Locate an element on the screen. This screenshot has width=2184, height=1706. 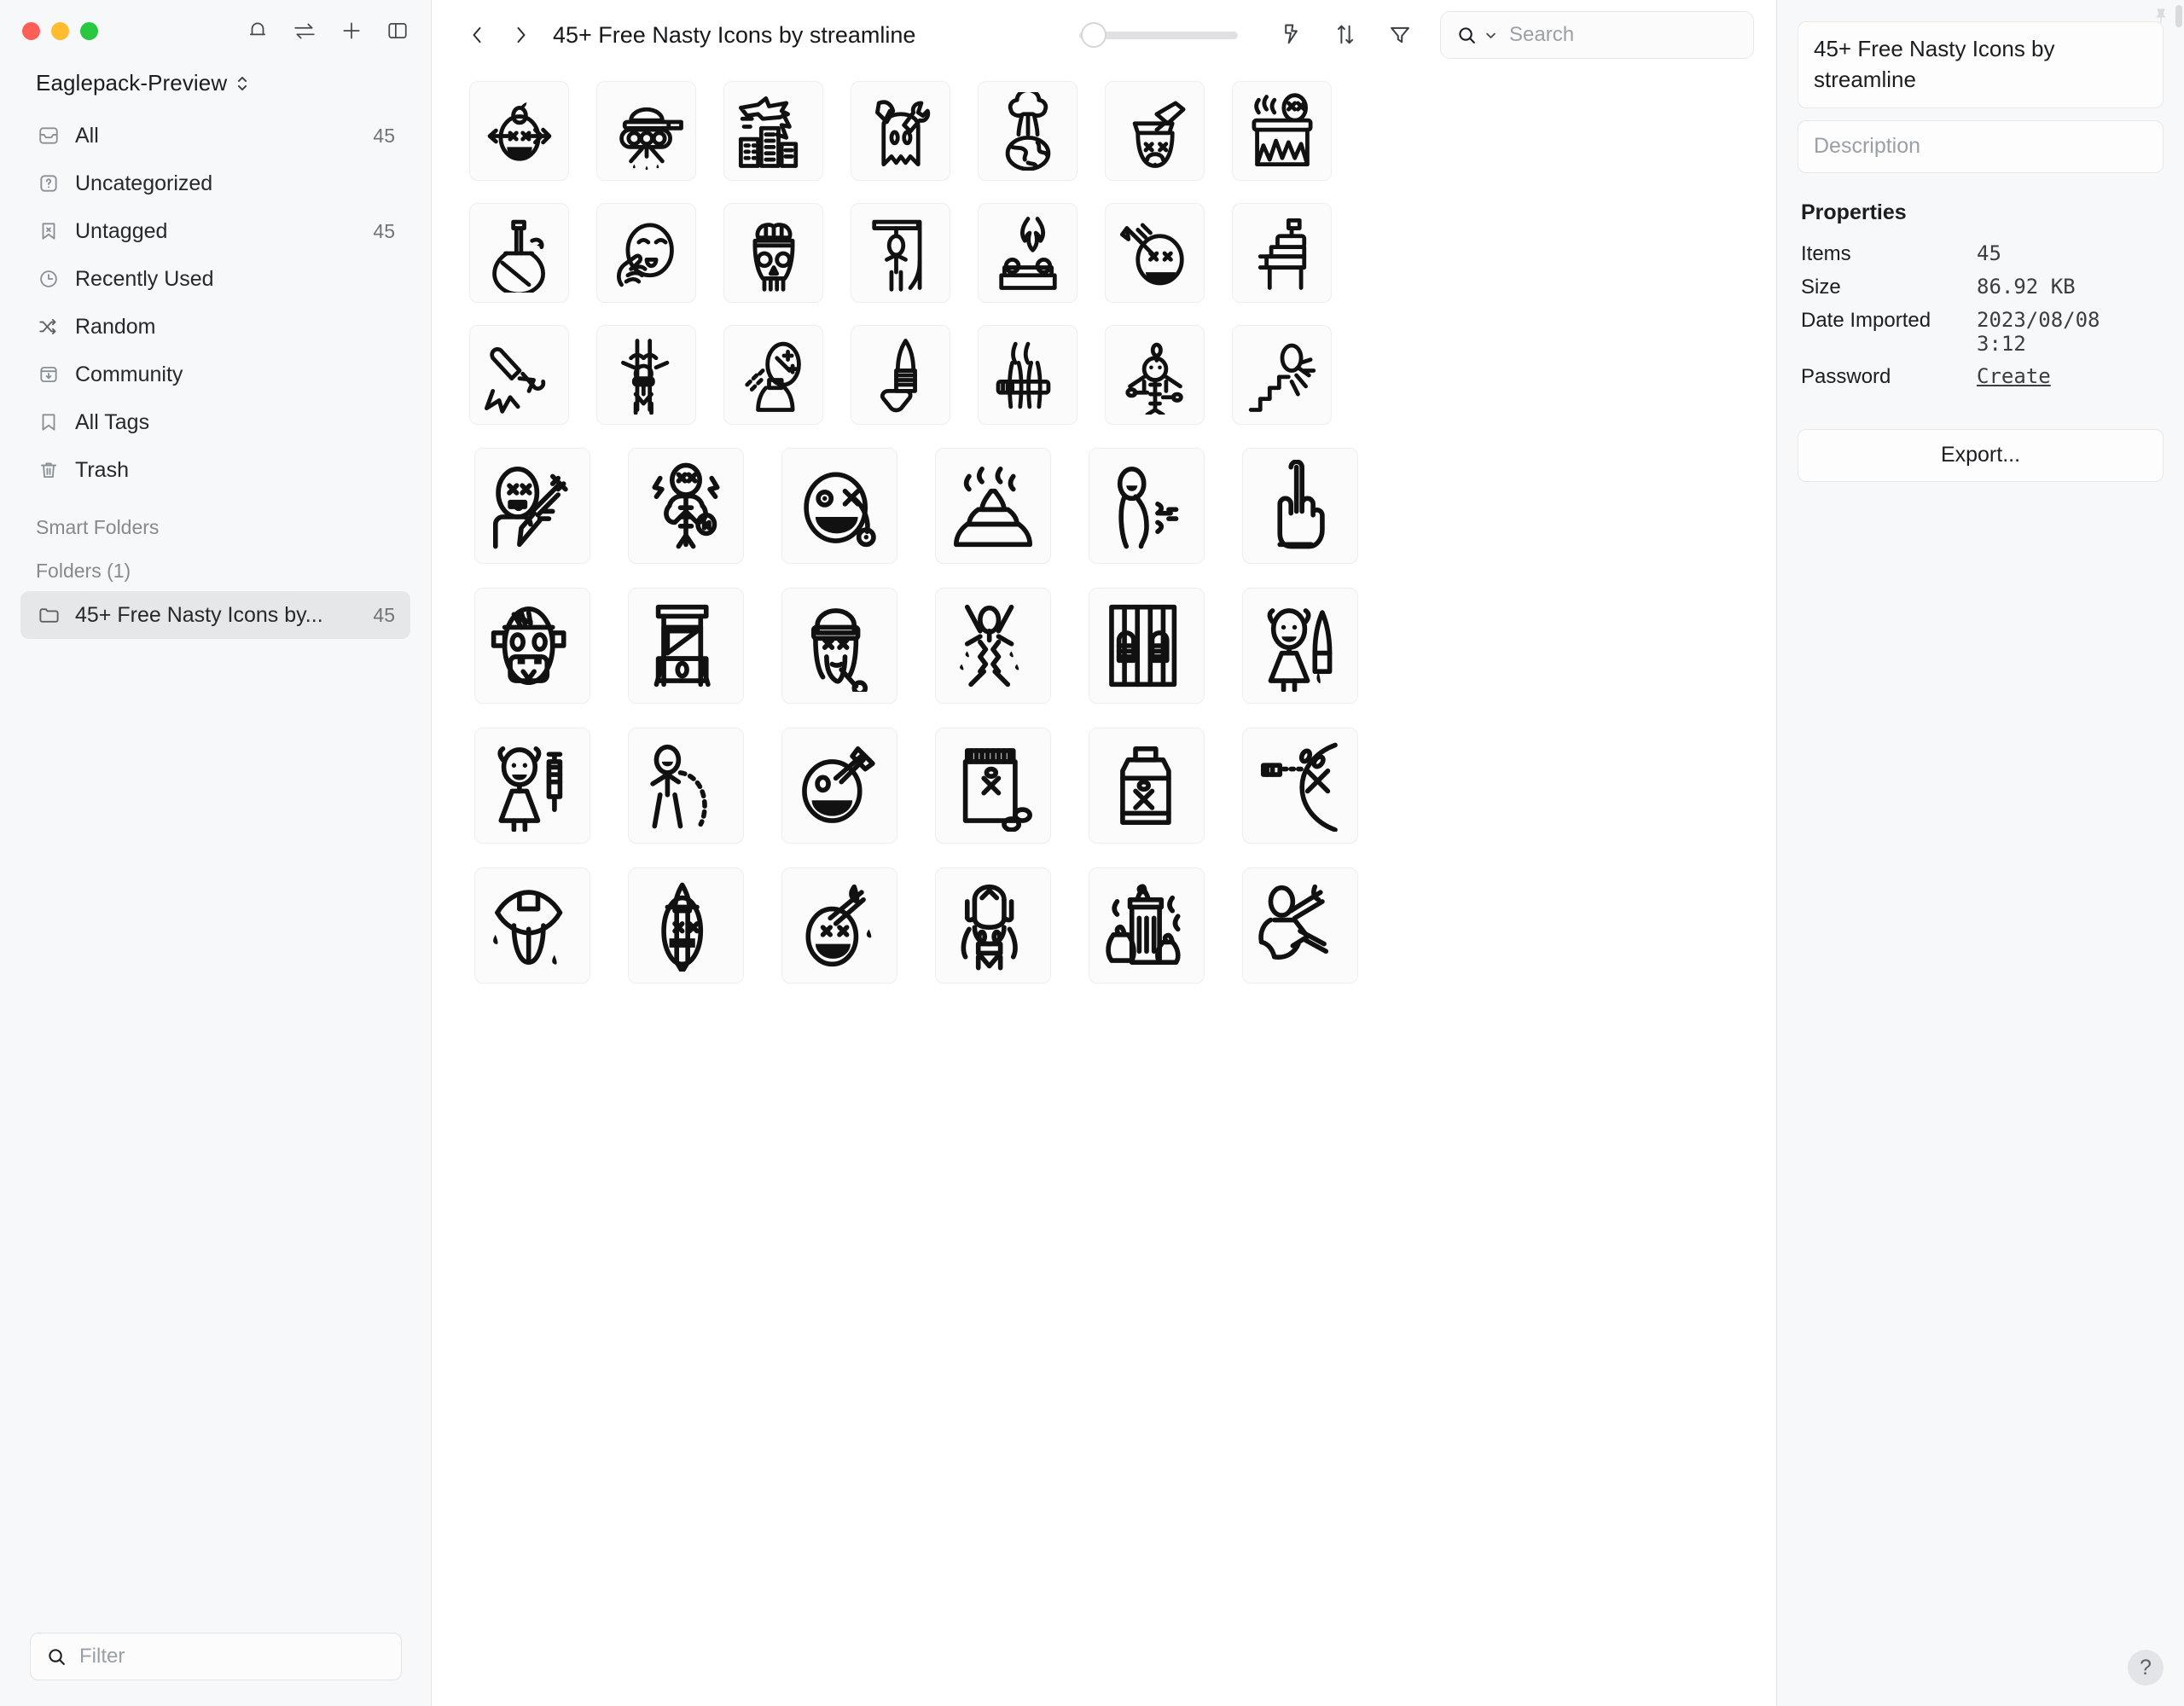
sidebar-item-trash: Trash is located at coordinates (215, 470).